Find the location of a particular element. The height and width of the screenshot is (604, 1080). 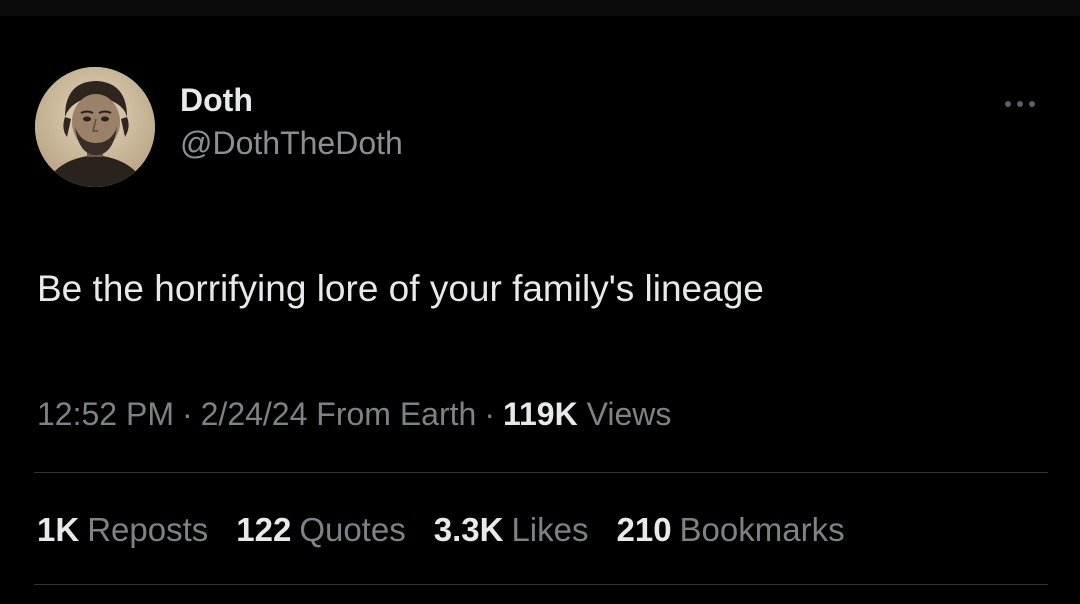

author-info: Doth @DothTheDoth is located at coordinates (291, 121).